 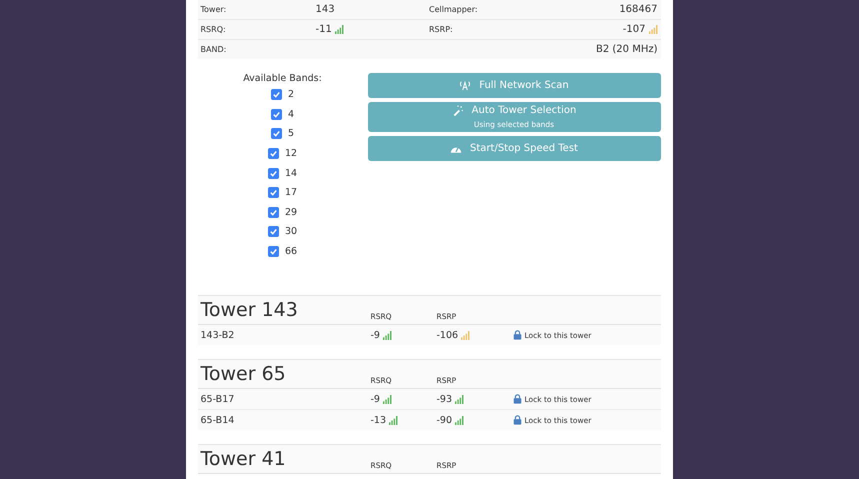 What do you see at coordinates (243, 374) in the screenshot?
I see `tower-title: Tower 65` at bounding box center [243, 374].